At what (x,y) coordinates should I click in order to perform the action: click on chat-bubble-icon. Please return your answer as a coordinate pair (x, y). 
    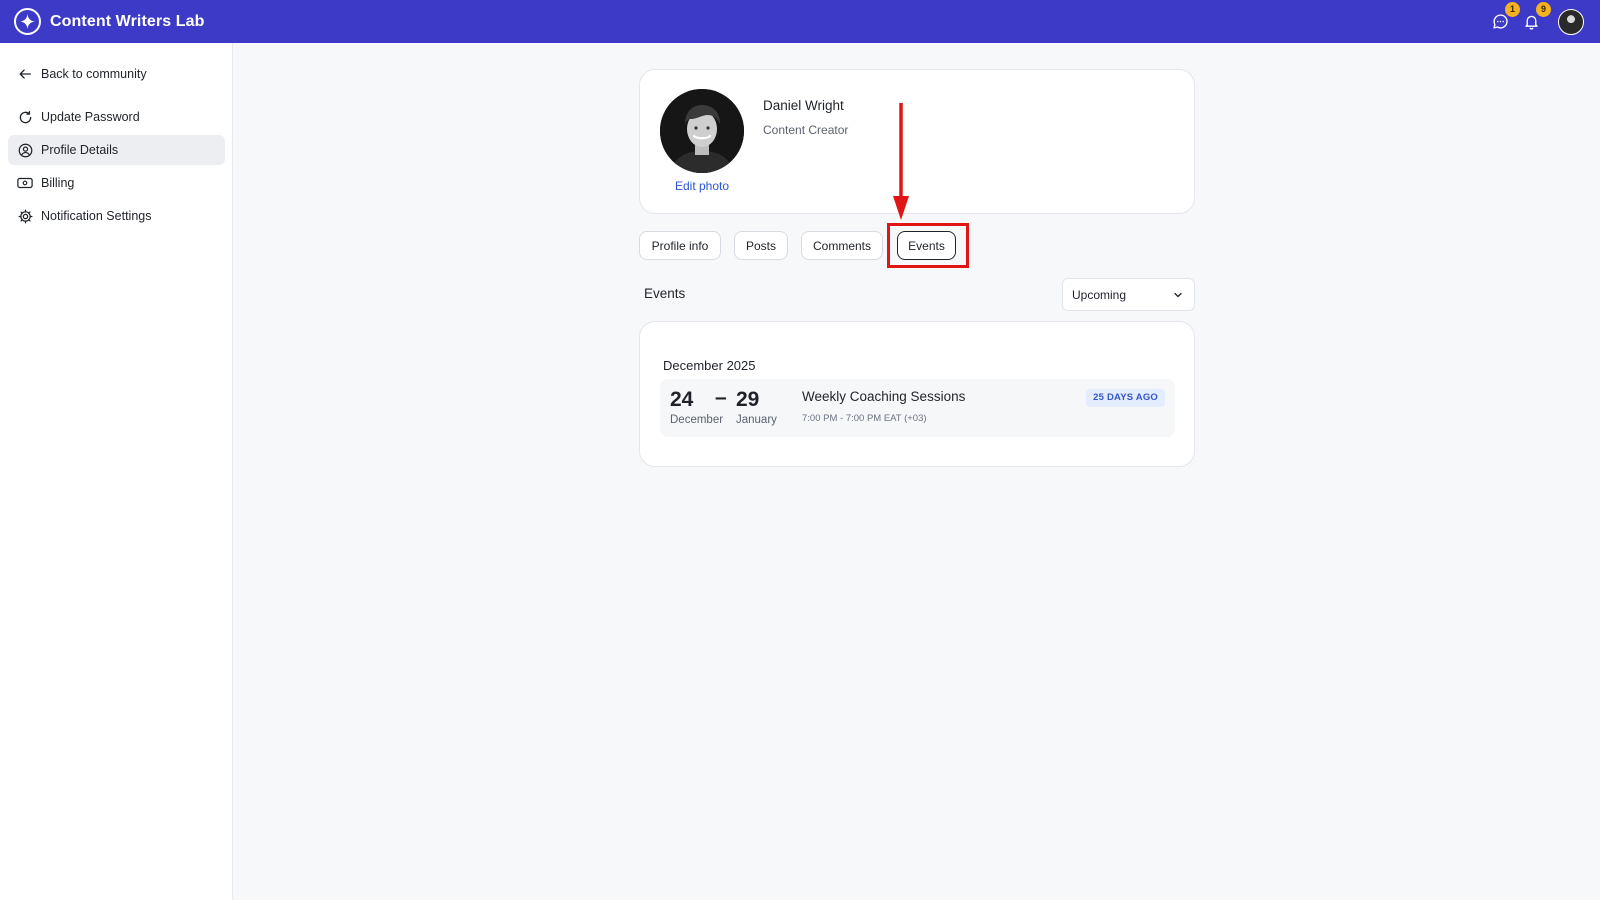
    Looking at the image, I should click on (1500, 21).